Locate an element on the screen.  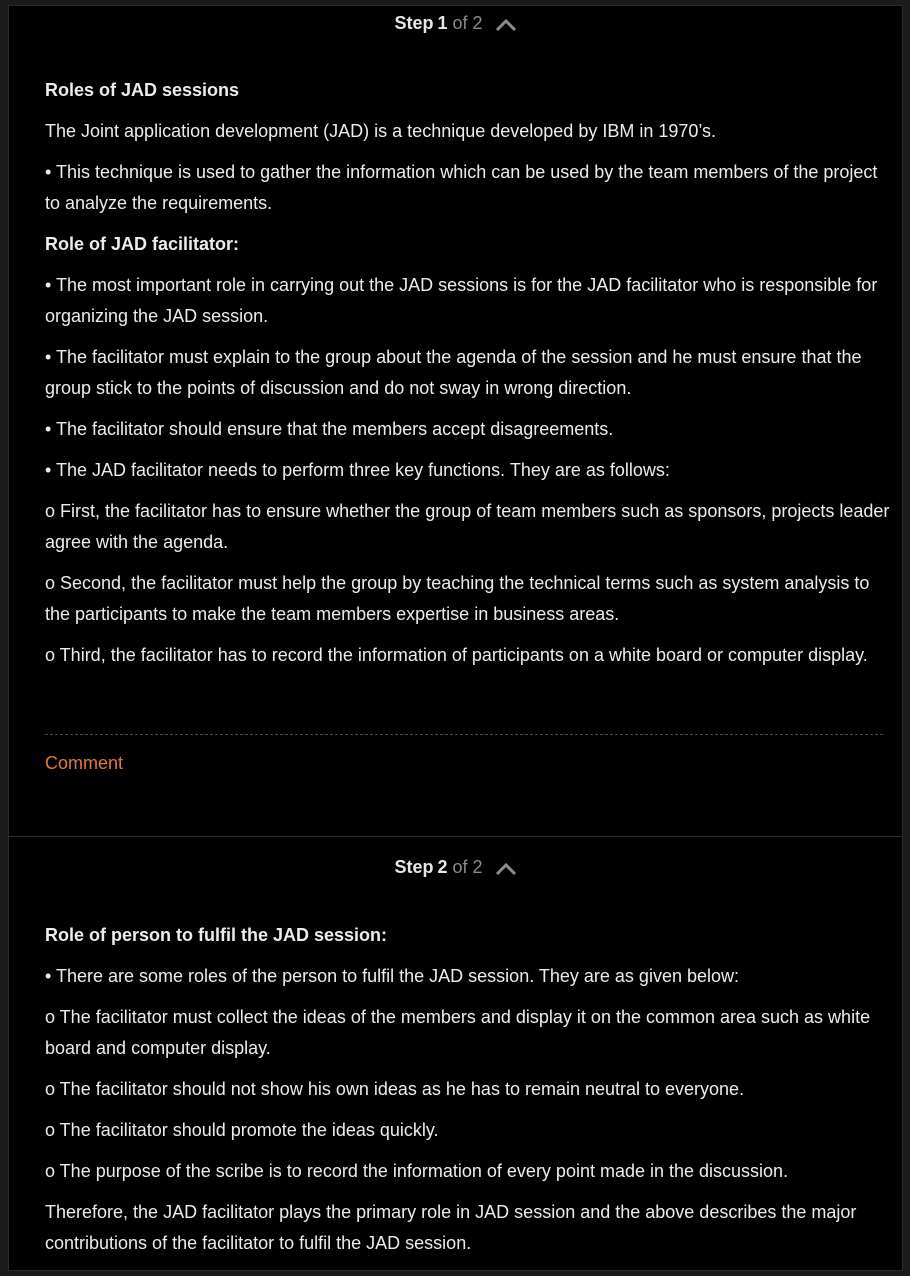
comment-link: Comment is located at coordinates (84, 763).